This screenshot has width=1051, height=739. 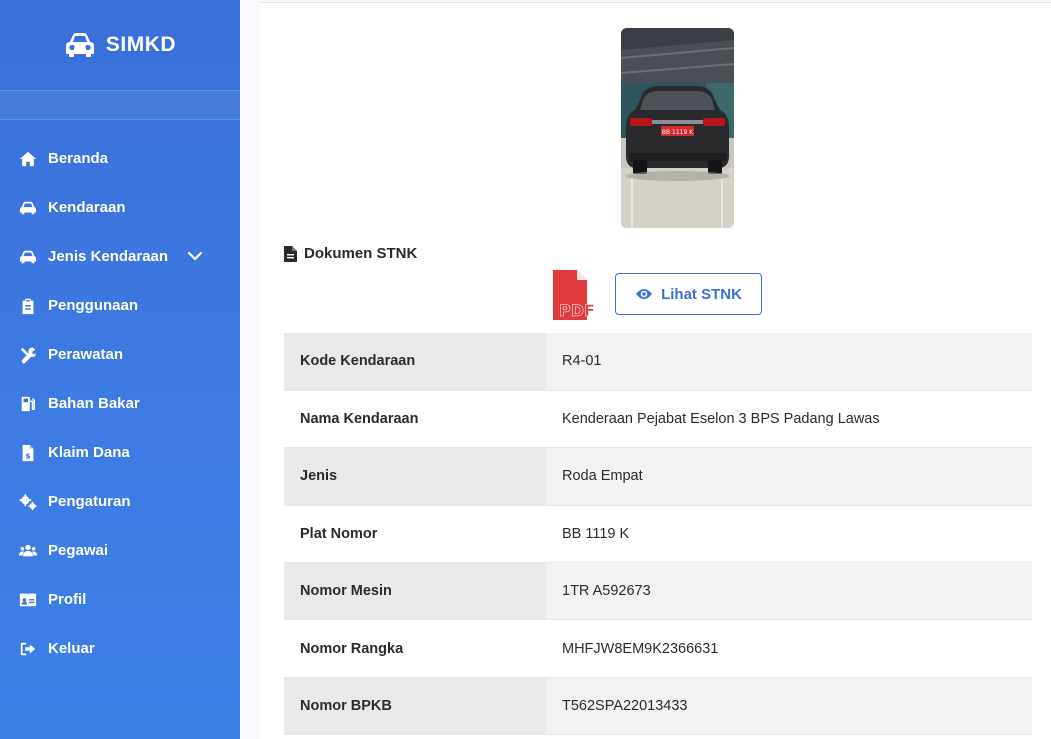 I want to click on gears-icon, so click(x=28, y=502).